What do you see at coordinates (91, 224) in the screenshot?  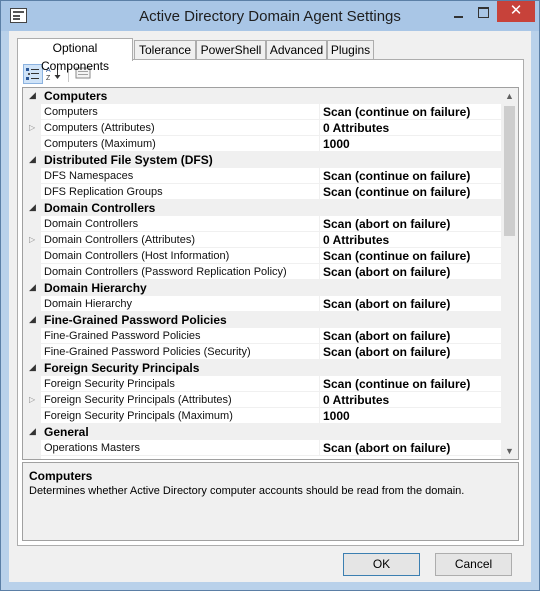 I see `property-name: Domain Controllers` at bounding box center [91, 224].